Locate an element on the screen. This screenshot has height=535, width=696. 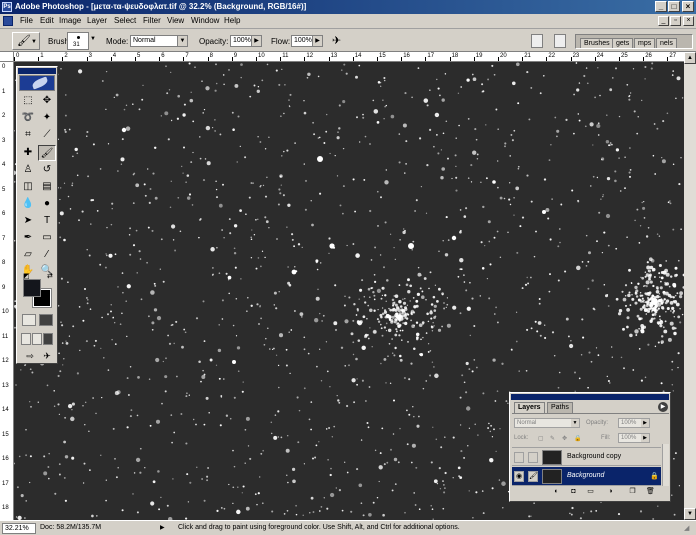
brush-tool-icon: 🖌 is located at coordinates (47, 153).